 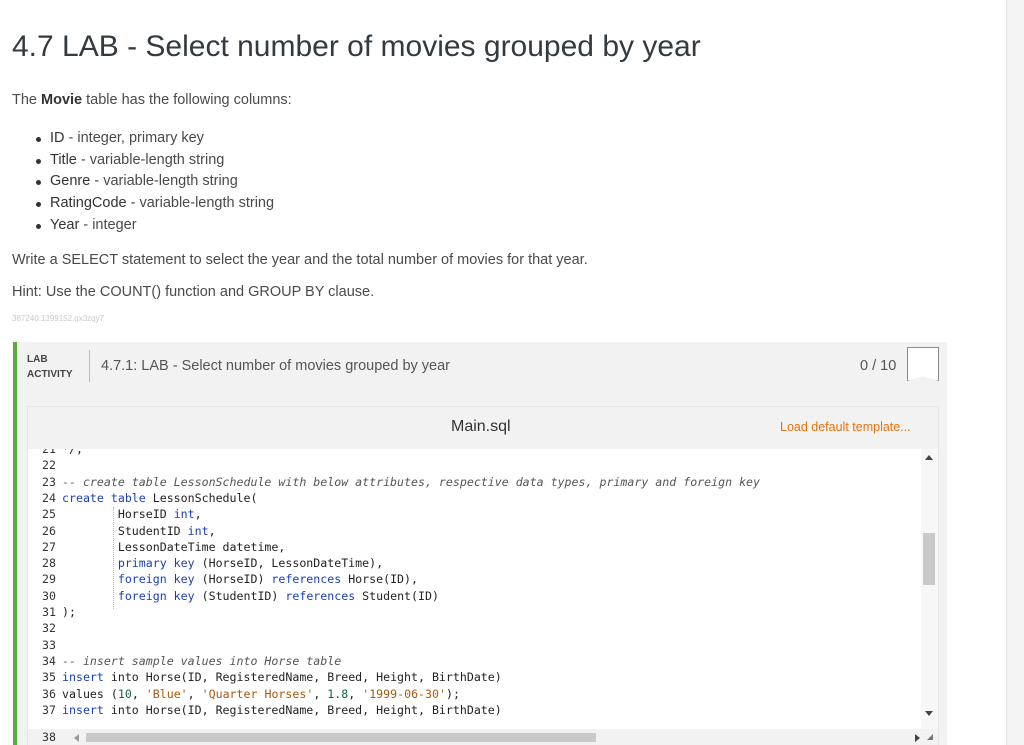 I want to click on code-token: 1.8, so click(x=338, y=693).